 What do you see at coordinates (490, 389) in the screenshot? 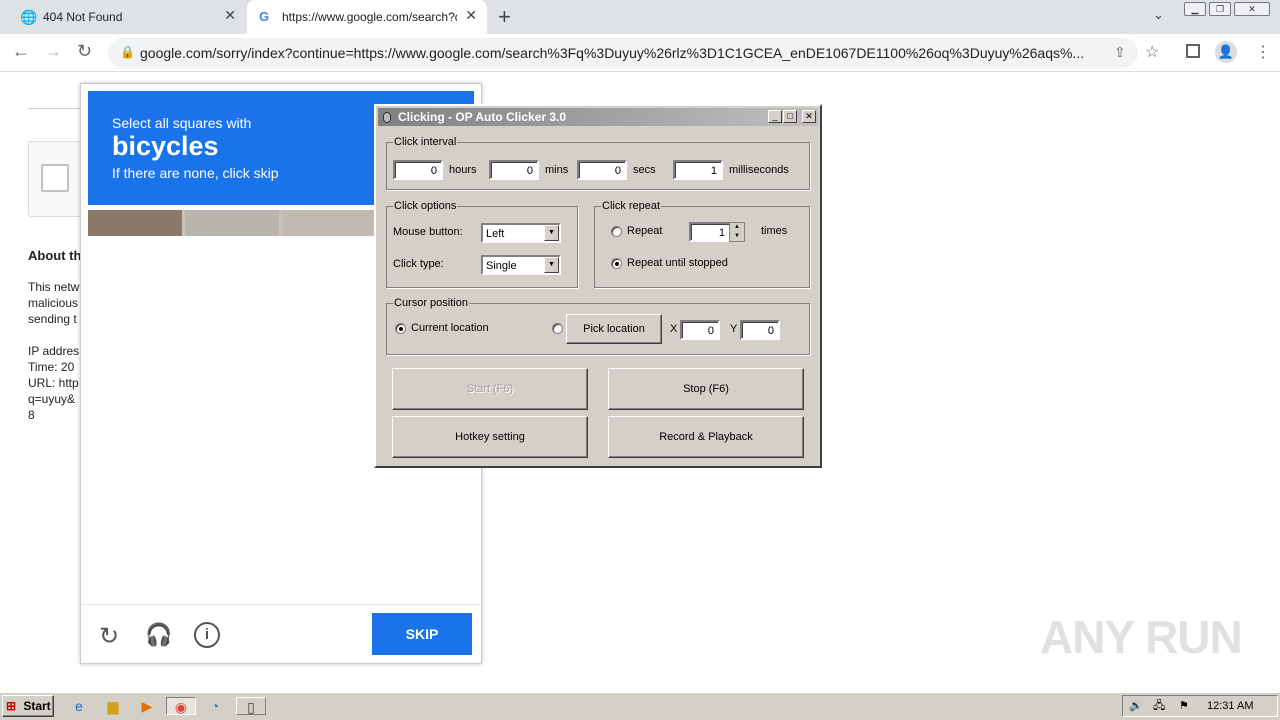
I see `start-button: Start (F6)` at bounding box center [490, 389].